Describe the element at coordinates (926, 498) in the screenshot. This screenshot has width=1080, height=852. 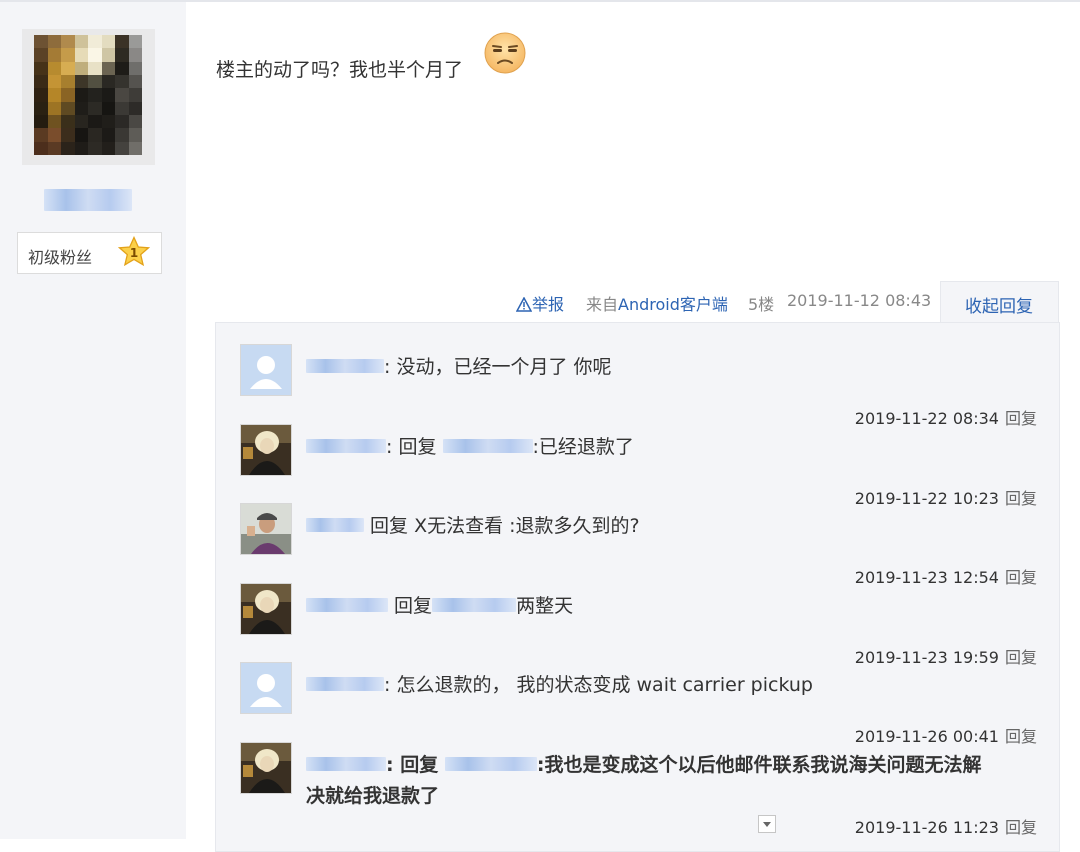
I see `reply-time: 2019-11-22 10:23` at that location.